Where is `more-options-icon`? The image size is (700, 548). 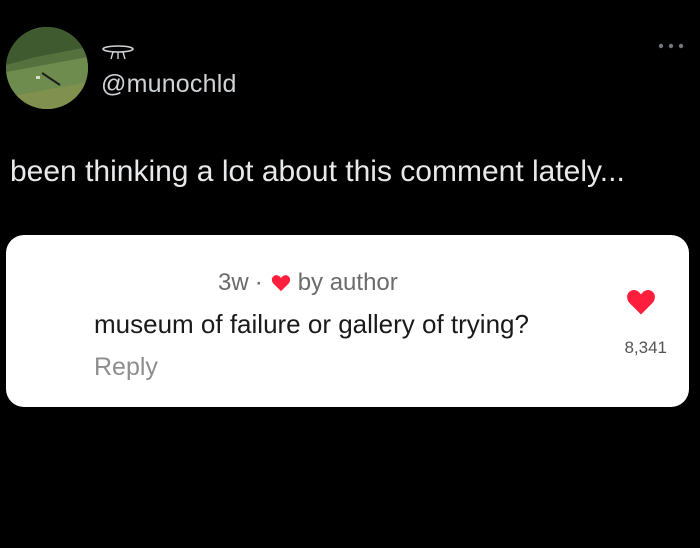
more-options-icon is located at coordinates (671, 46).